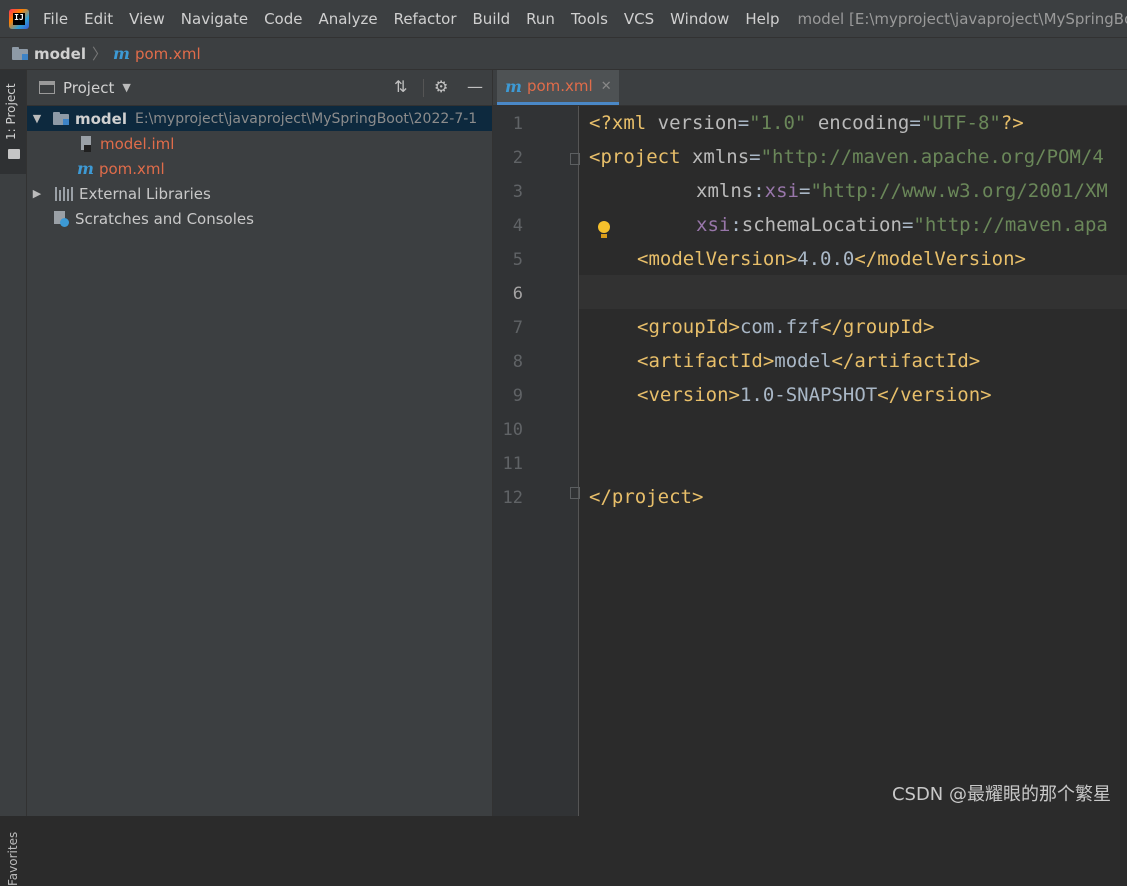  I want to click on code-line-4: xsi:schemaLocation="http://maven.apa, so click(902, 225).